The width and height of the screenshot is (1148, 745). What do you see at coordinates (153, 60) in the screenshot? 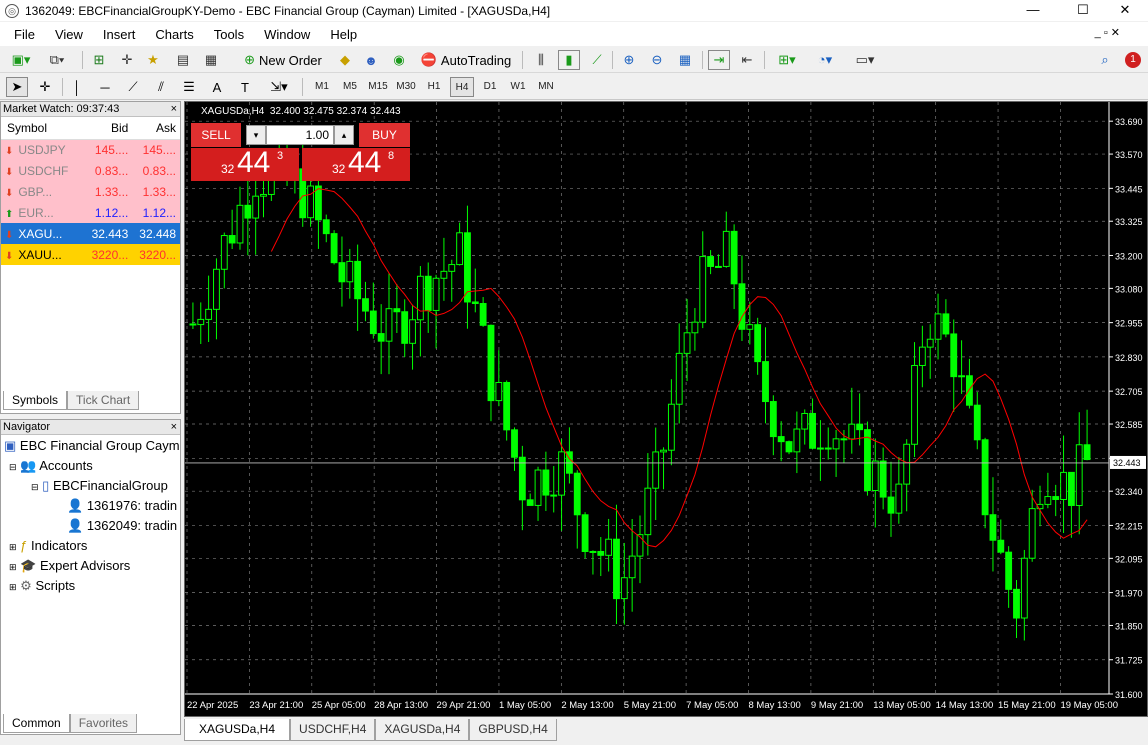
I see `navigator-icon: ★` at bounding box center [153, 60].